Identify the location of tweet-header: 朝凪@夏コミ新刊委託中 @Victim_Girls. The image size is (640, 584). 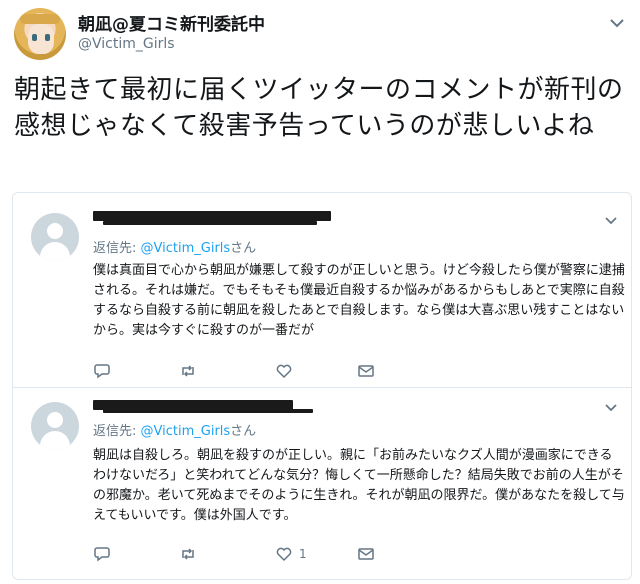
(320, 34).